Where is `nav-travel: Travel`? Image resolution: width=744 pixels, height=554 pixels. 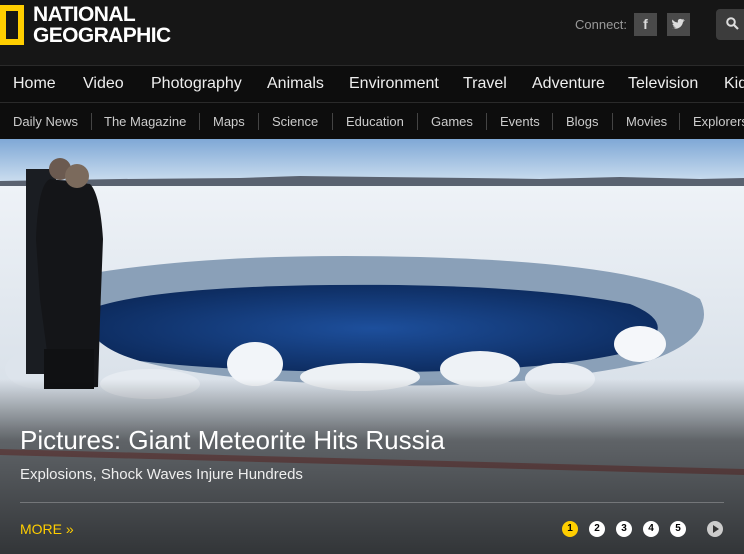
nav-travel: Travel is located at coordinates (485, 84).